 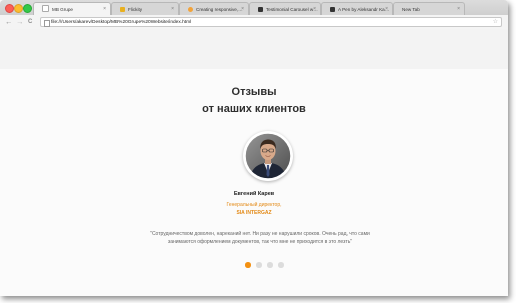 I want to click on section-heading-line1: Отзывы, so click(x=254, y=92).